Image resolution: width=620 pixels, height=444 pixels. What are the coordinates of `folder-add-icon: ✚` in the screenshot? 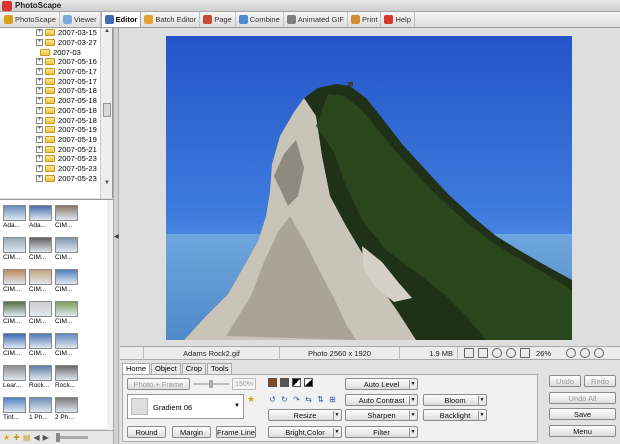 It's located at (16, 437).